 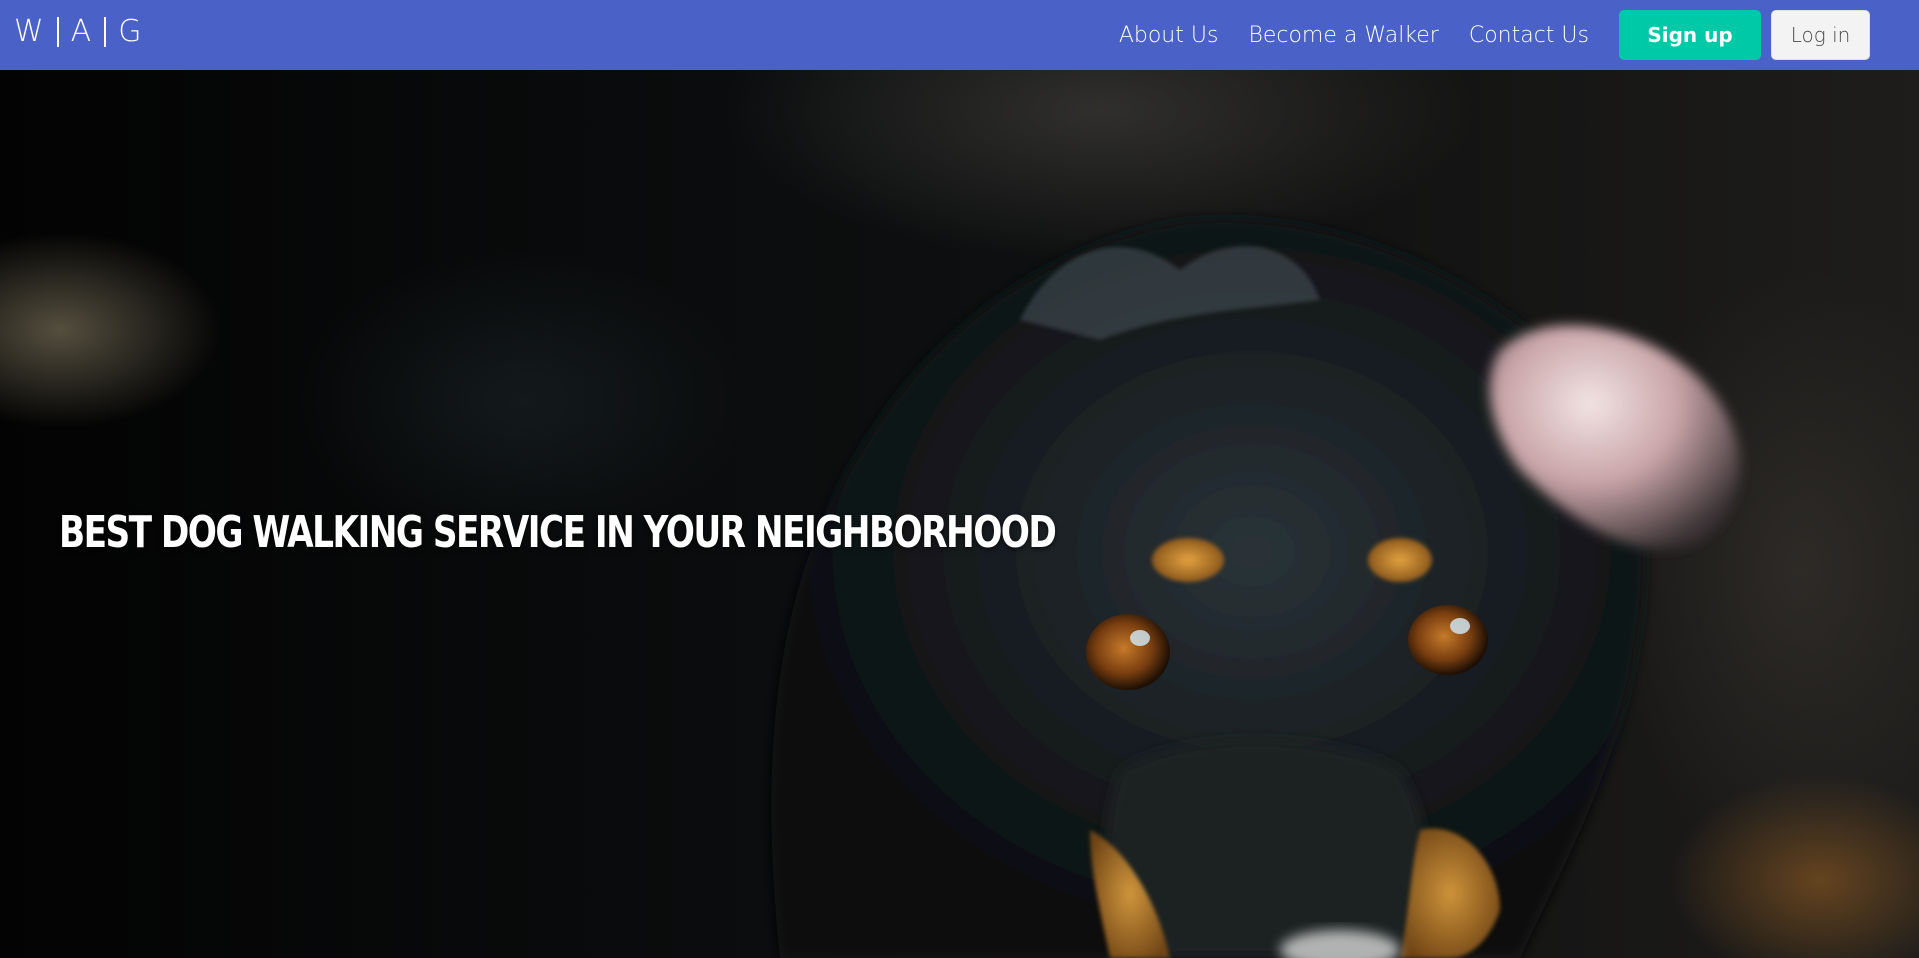 I want to click on dog-eye-right, so click(x=1448, y=640).